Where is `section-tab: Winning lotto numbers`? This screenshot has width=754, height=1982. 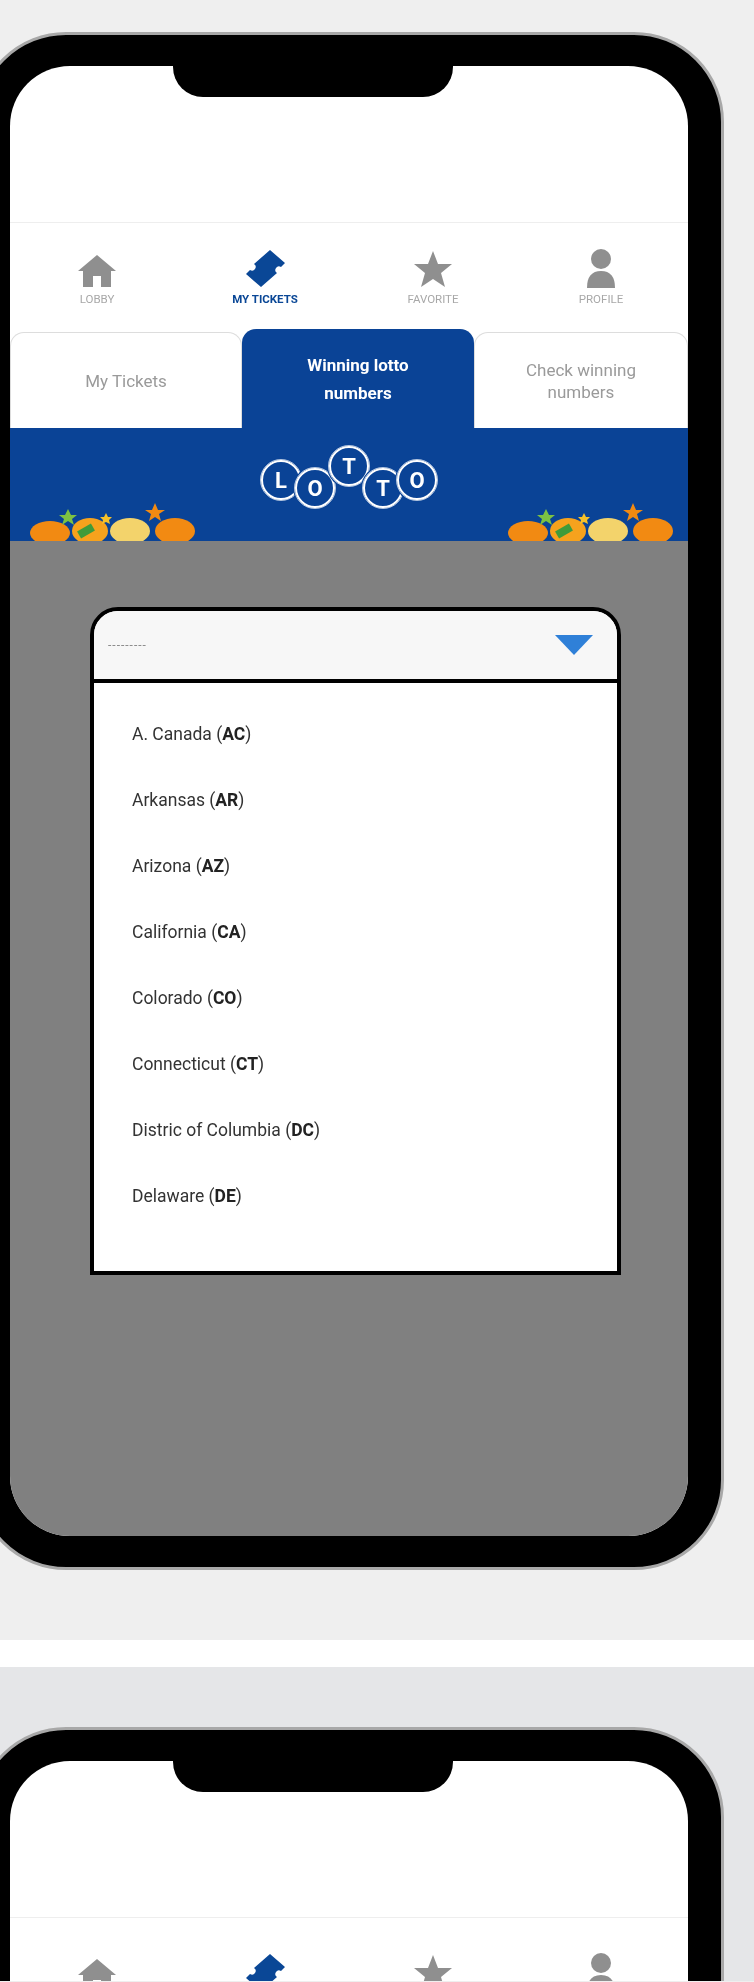 section-tab: Winning lotto numbers is located at coordinates (358, 378).